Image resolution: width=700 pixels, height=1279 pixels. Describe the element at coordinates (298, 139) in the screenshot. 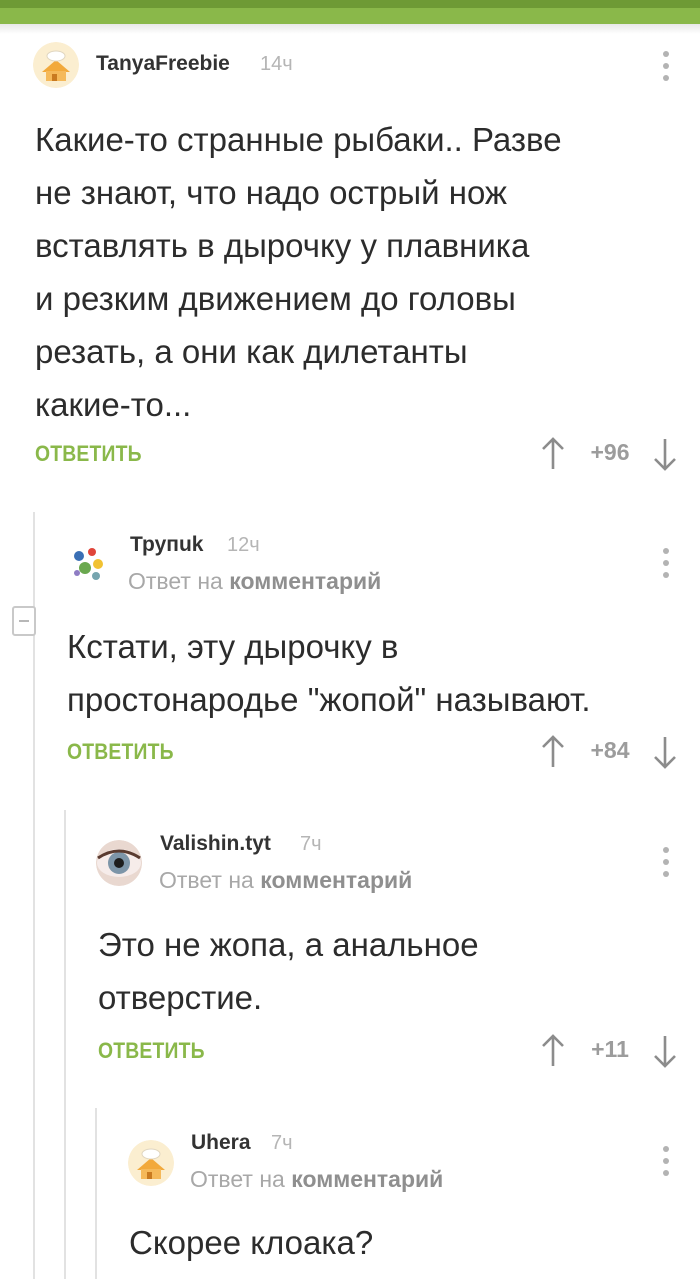

I see `comment-text-line: Какие-то странные рыбаки.. Разве` at that location.